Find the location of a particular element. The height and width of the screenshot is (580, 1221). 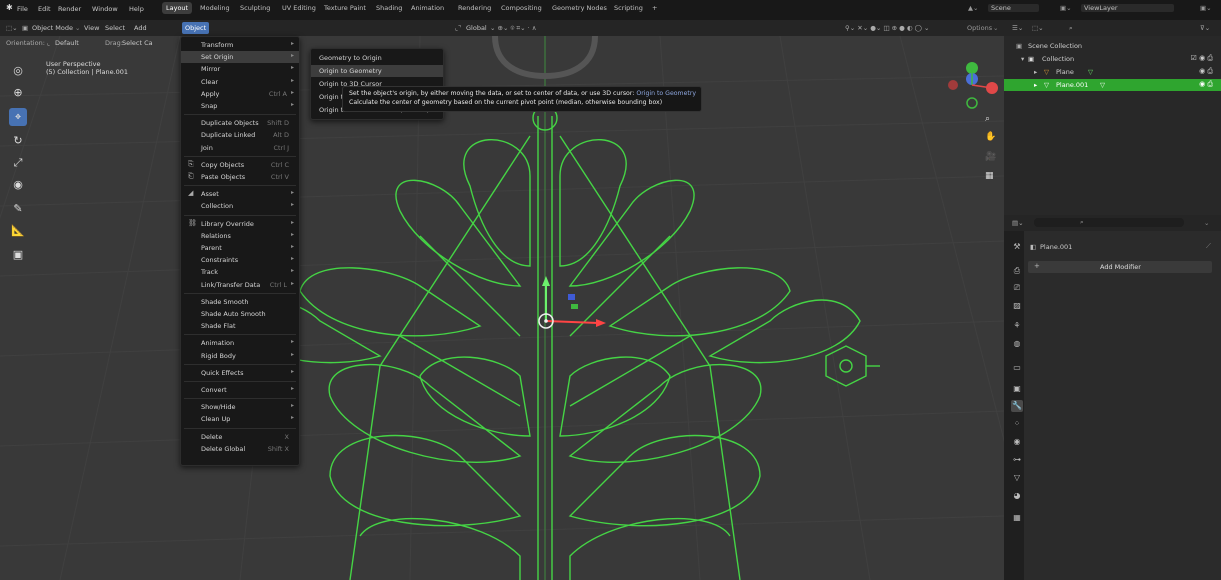

set-origin-item-geometry-to-origin: Geometry to Origin is located at coordinates (377, 58).